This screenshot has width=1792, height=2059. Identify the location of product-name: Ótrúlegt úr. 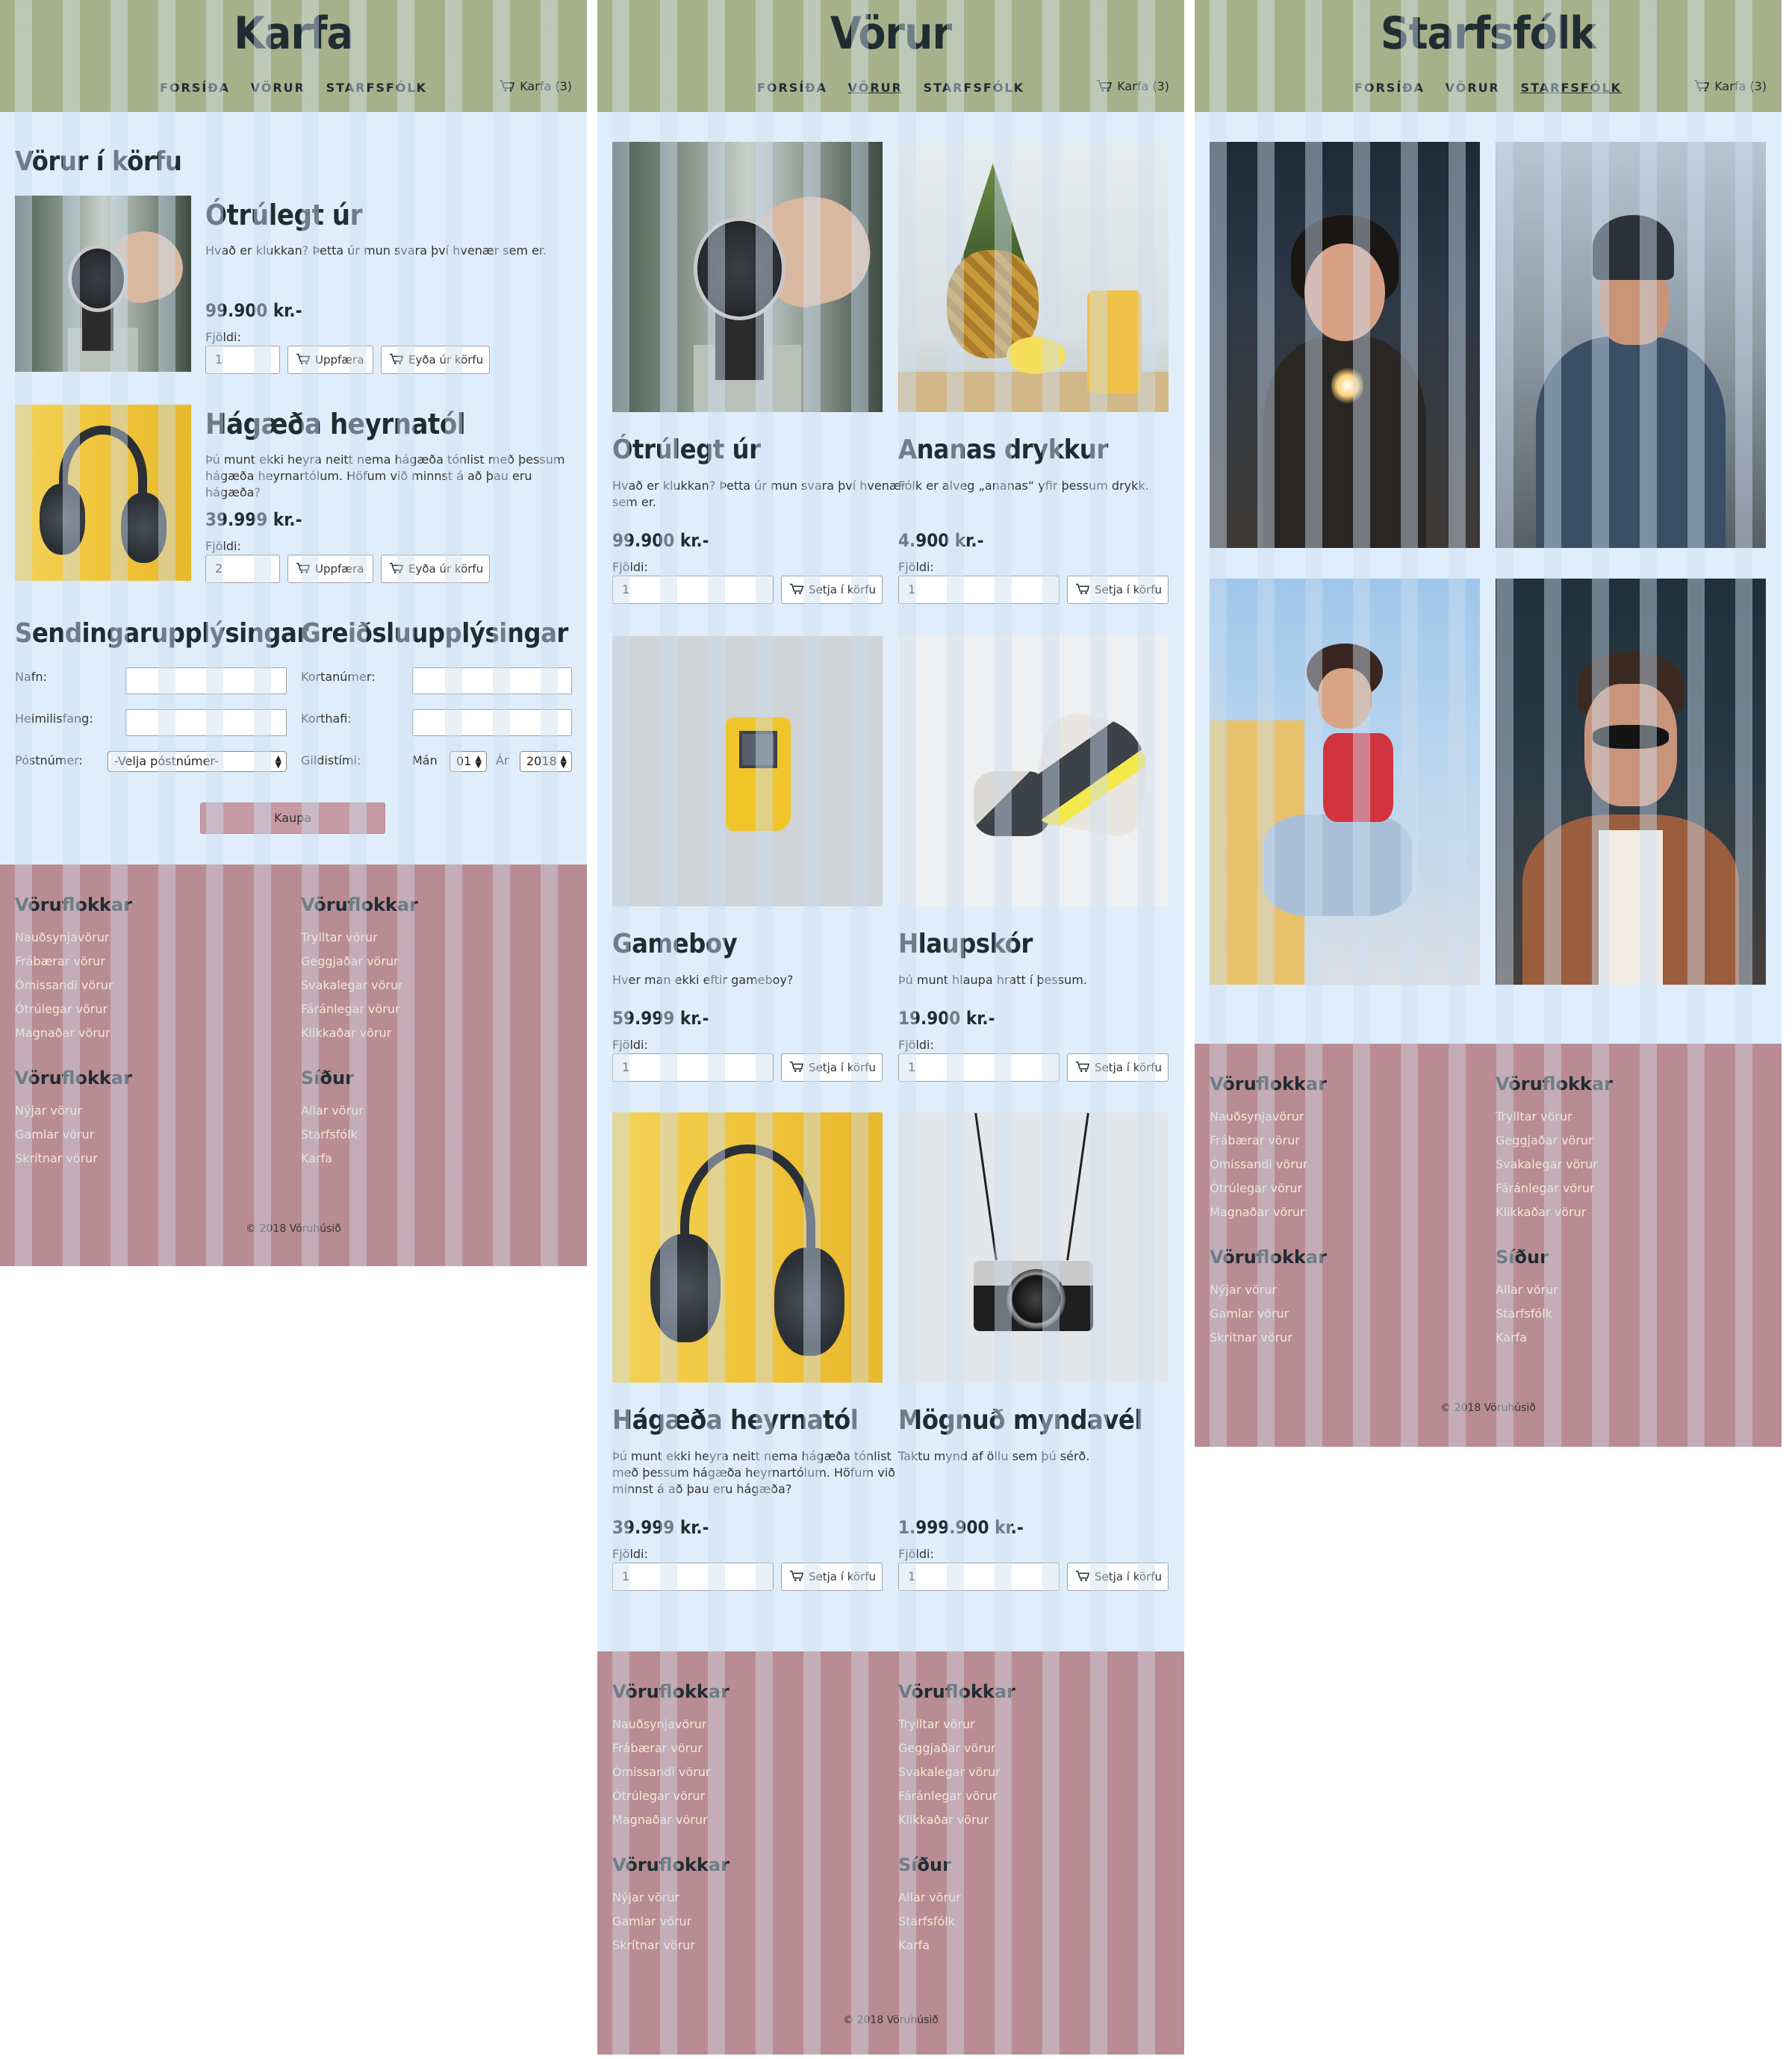
(686, 449).